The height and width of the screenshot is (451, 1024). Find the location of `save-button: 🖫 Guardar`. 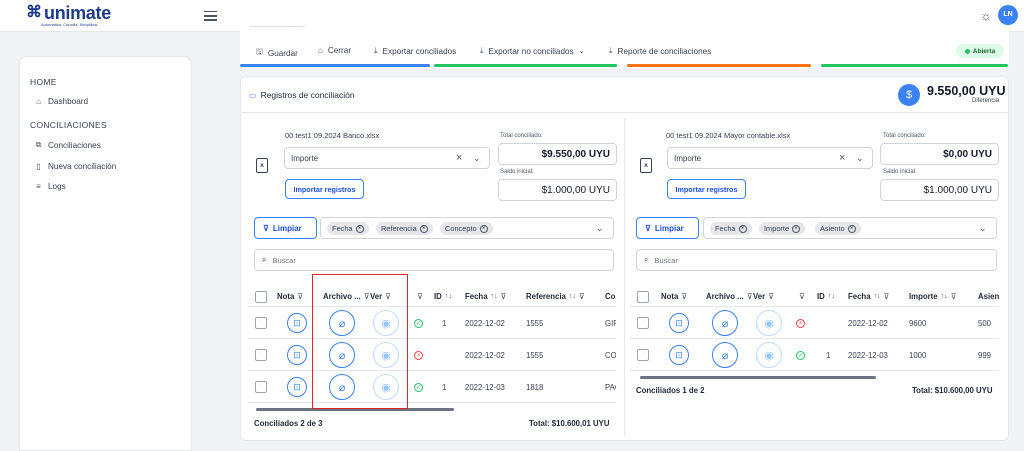

save-button: 🖫 Guardar is located at coordinates (277, 53).